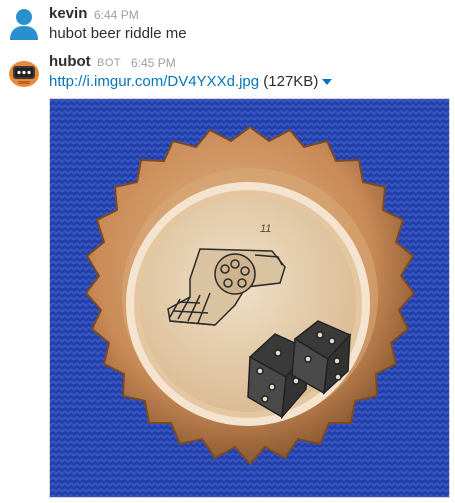 The height and width of the screenshot is (503, 455). I want to click on hubot-robot-icon, so click(24, 72).